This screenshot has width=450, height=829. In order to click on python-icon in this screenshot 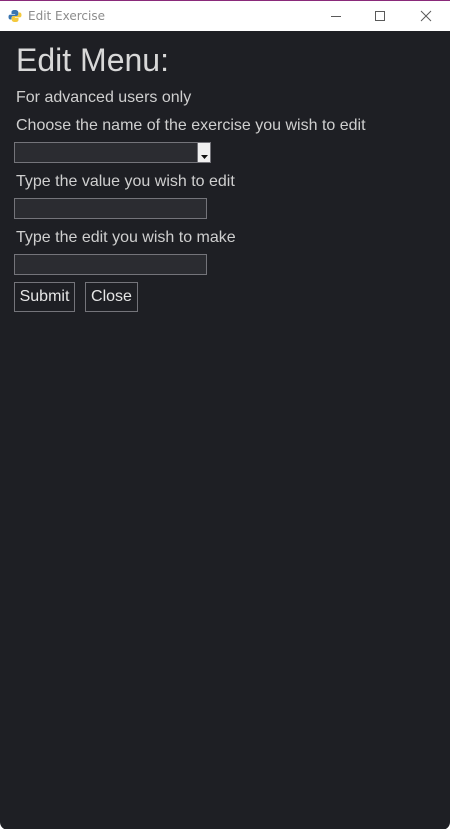, I will do `click(15, 16)`.